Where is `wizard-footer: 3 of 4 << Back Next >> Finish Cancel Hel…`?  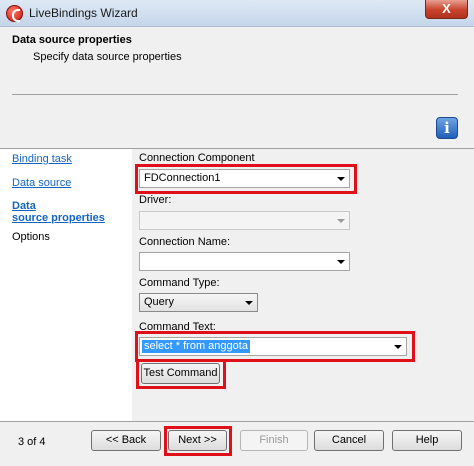 wizard-footer: 3 of 4 << Back Next >> Finish Cancel Hel… is located at coordinates (237, 444).